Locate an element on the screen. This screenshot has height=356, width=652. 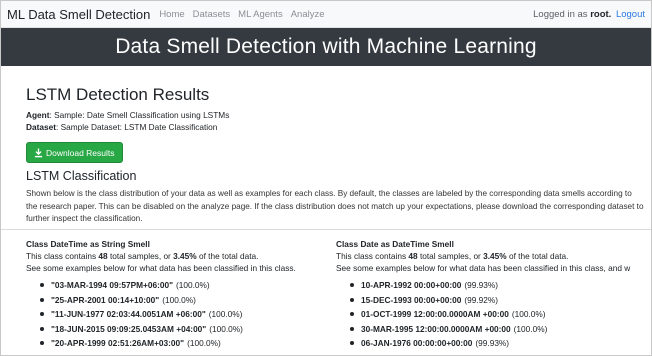
section-title: LSTM Classification is located at coordinates (81, 176).